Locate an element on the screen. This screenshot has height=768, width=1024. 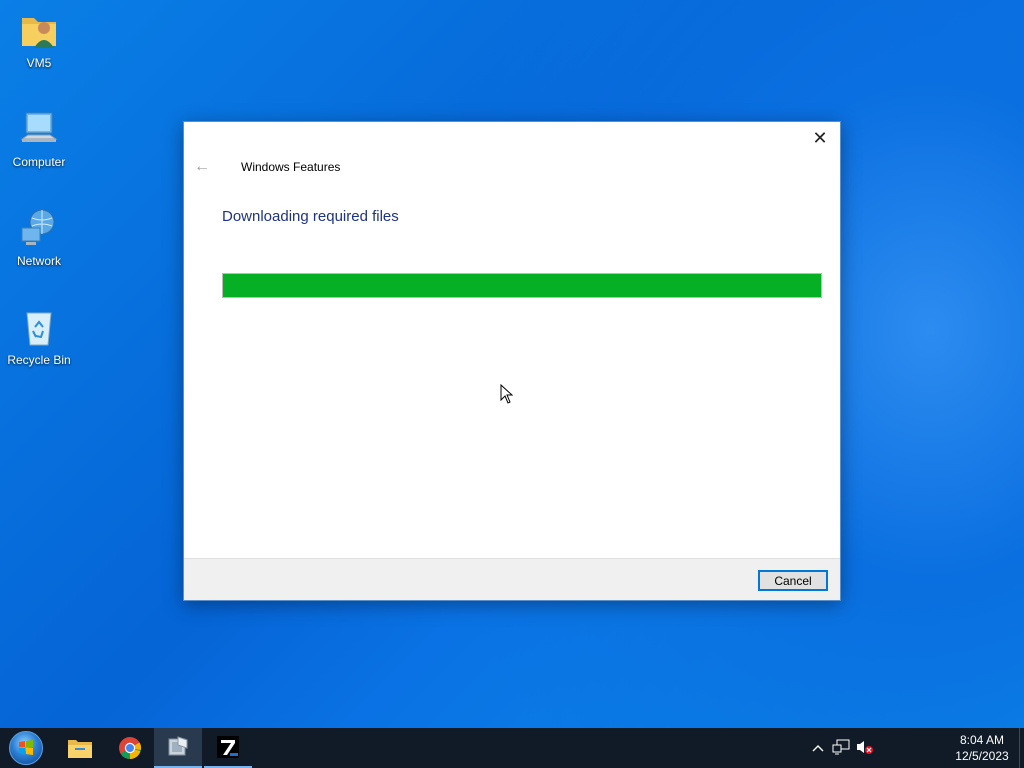
status-heading: Downloading required files is located at coordinates (310, 216).